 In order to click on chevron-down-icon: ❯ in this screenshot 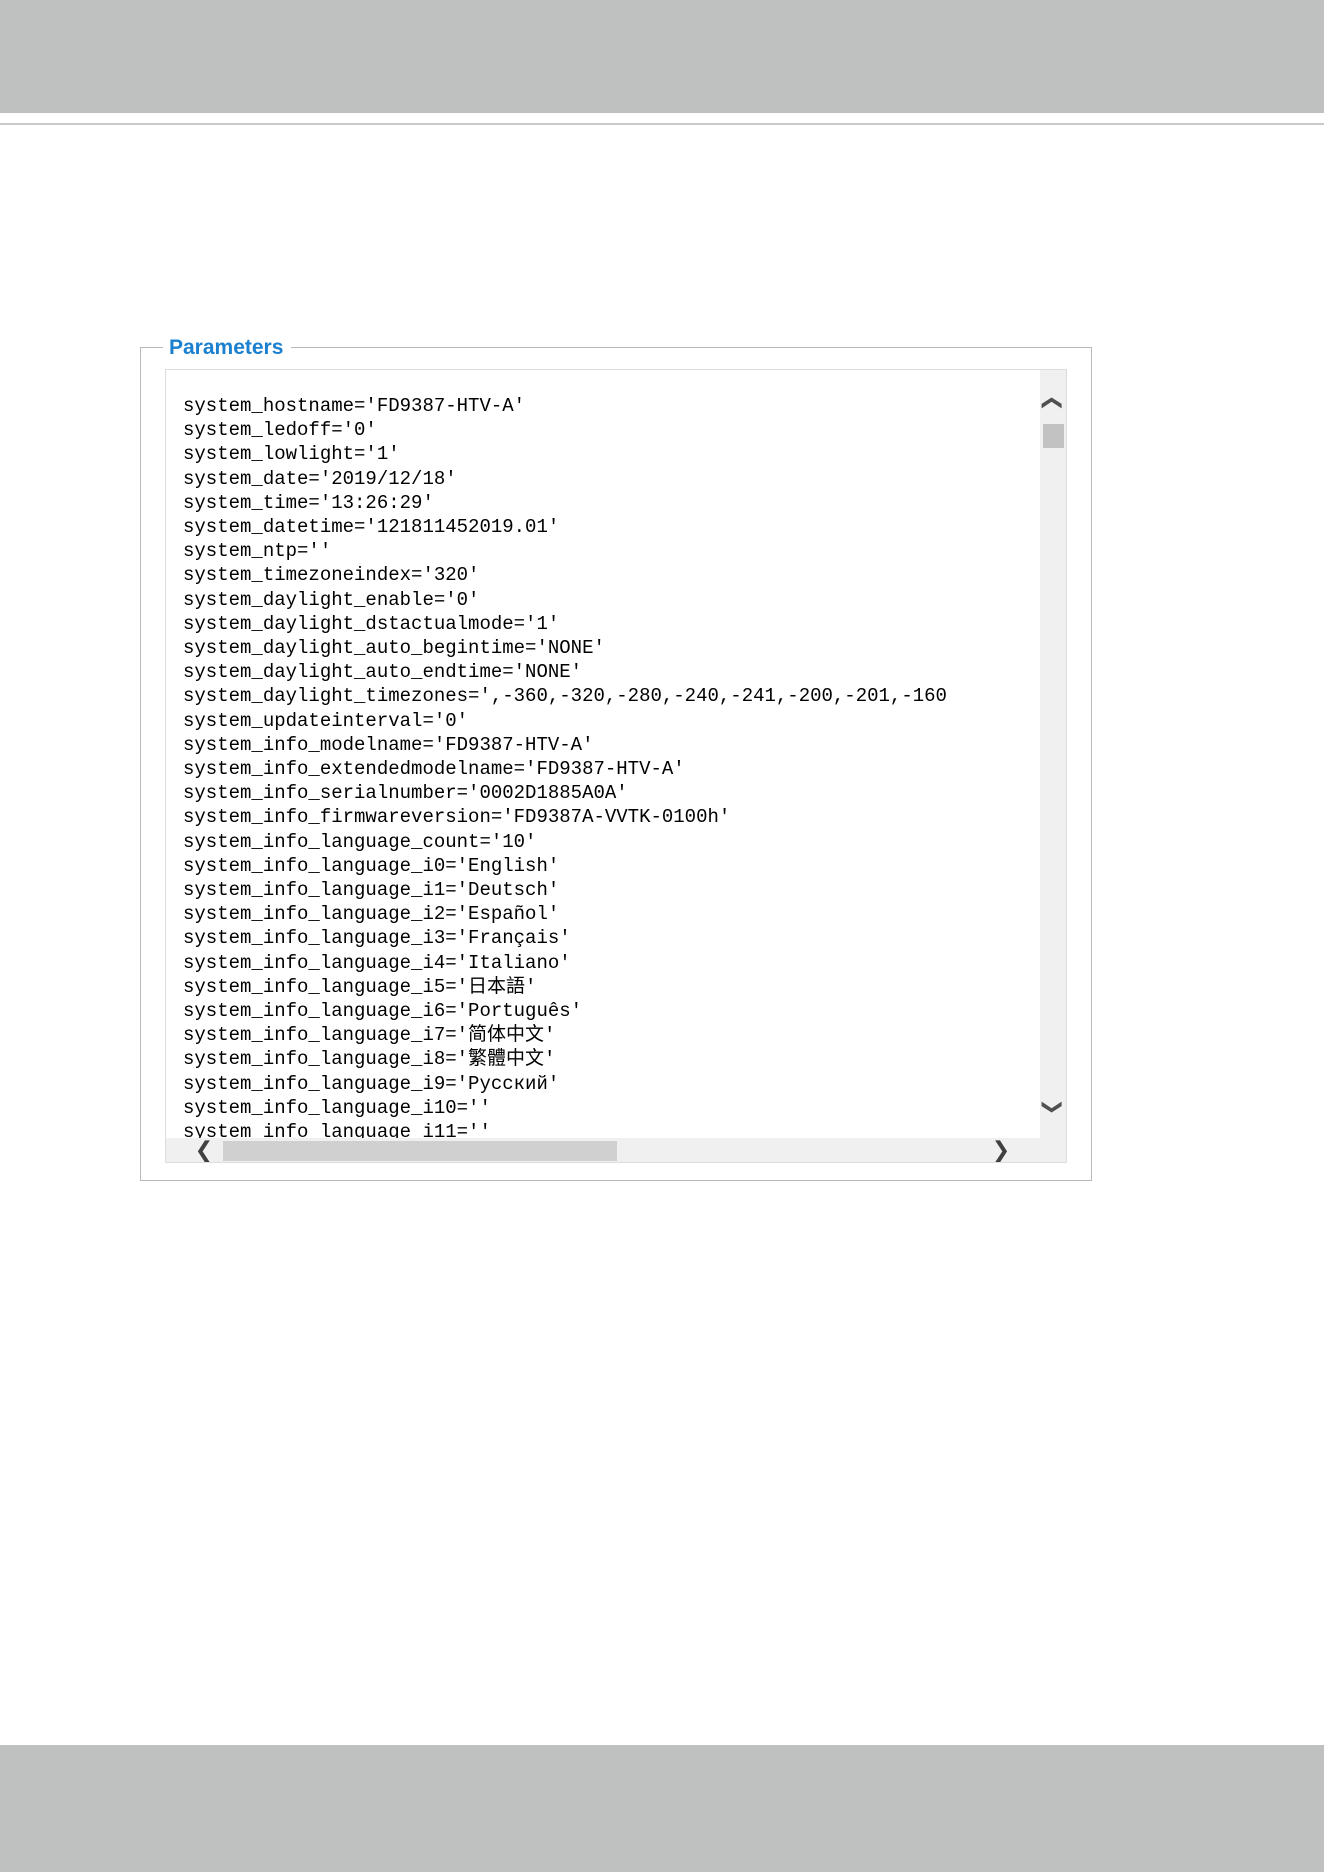, I will do `click(1053, 1107)`.